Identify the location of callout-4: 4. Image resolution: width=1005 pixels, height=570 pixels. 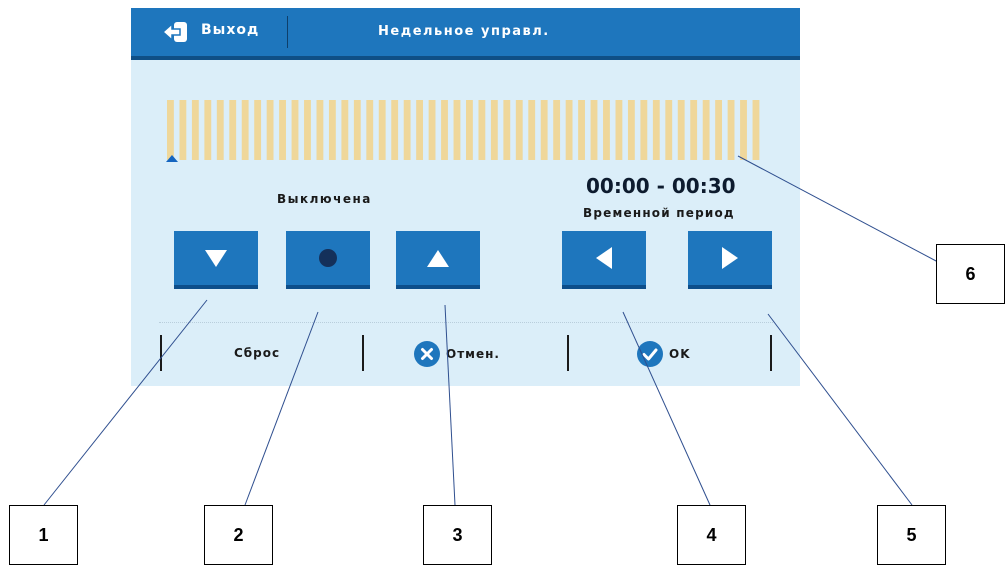
(711, 535).